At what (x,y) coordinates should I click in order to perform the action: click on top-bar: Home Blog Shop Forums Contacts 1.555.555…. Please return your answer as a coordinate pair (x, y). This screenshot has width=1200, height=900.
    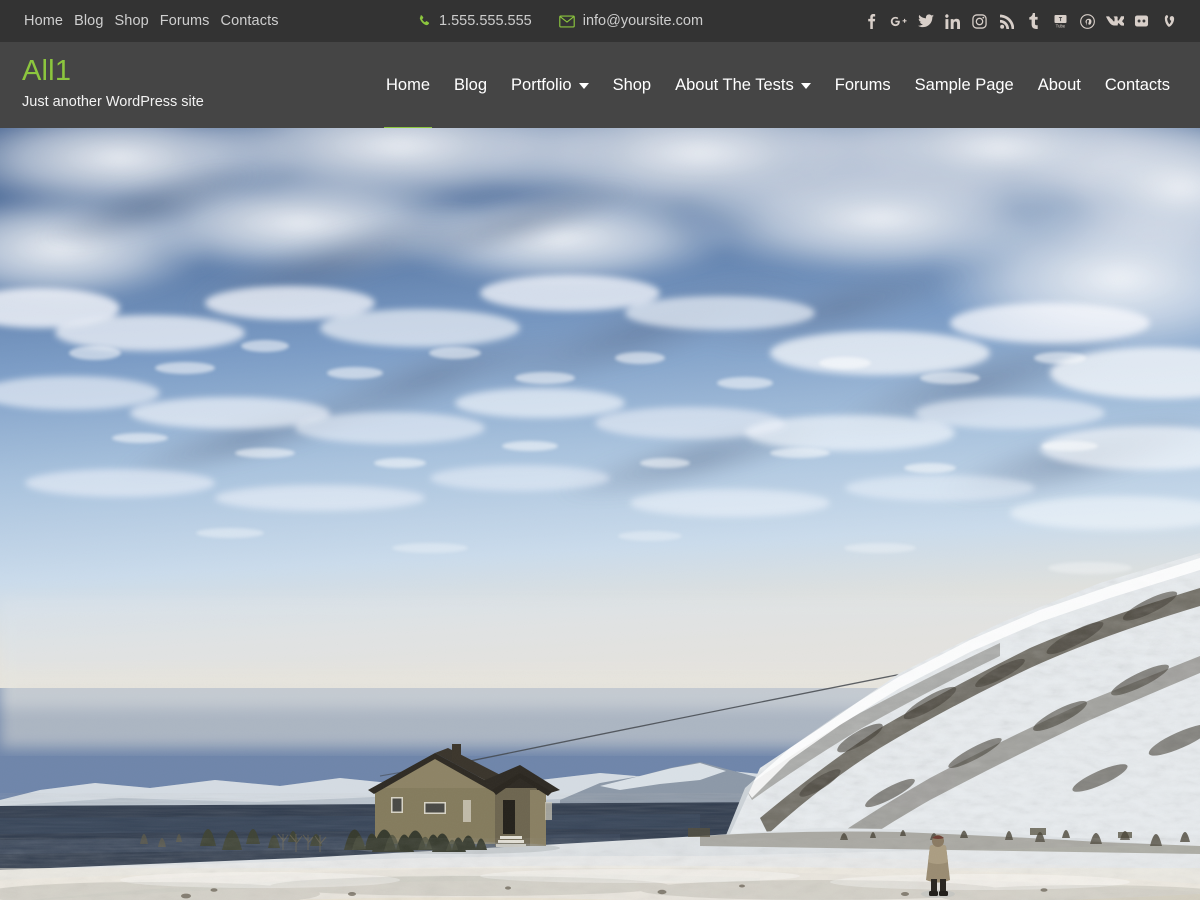
    Looking at the image, I should click on (600, 21).